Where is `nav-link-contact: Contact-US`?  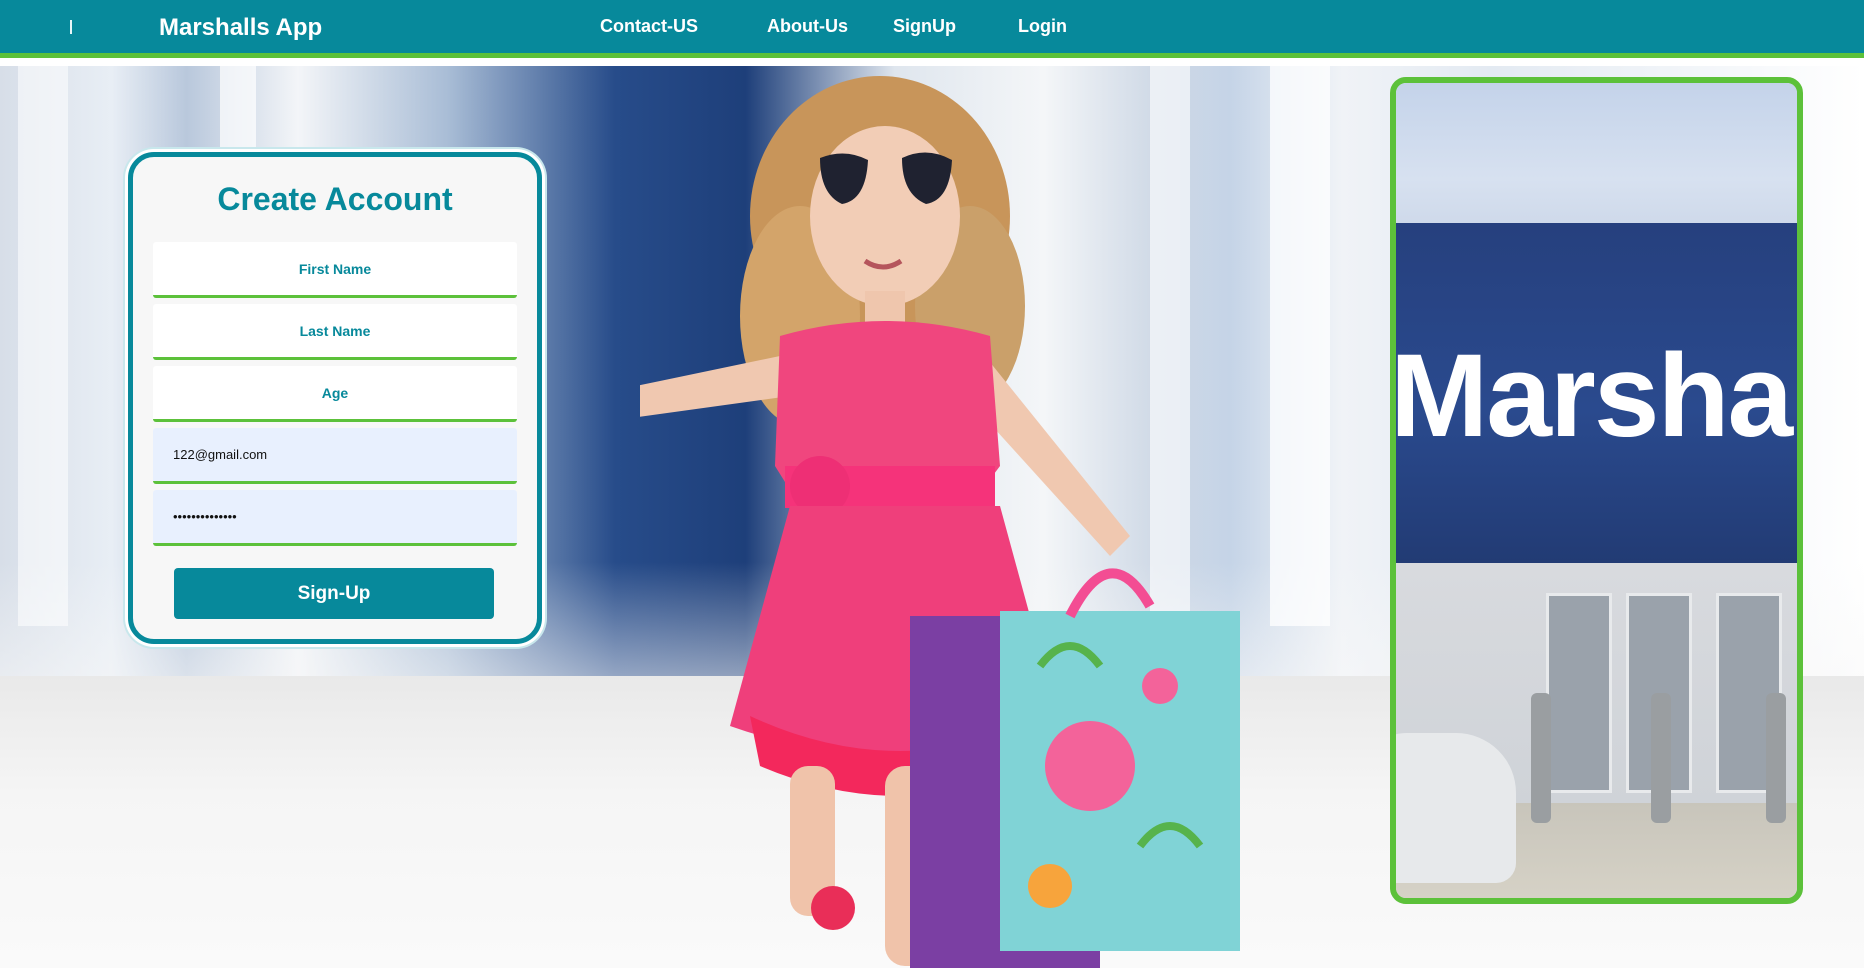
nav-link-contact: Contact-US is located at coordinates (649, 26).